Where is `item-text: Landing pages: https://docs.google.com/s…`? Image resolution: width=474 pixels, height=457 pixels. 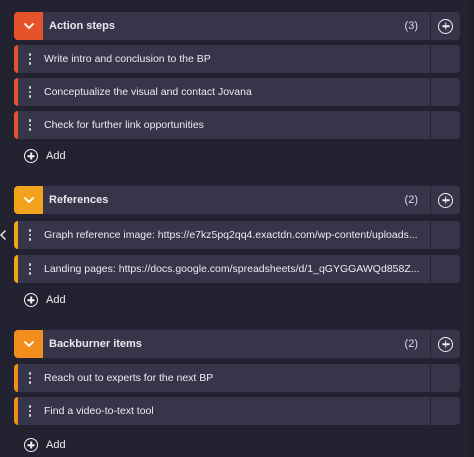 item-text: Landing pages: https://docs.google.com/s… is located at coordinates (236, 269).